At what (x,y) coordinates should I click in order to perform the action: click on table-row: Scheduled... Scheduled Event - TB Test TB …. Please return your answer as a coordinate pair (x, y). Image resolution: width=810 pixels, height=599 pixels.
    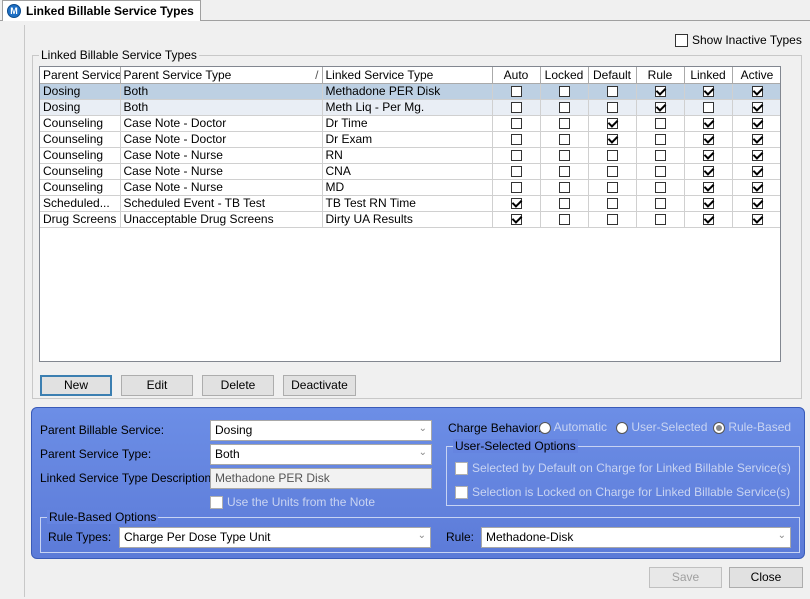
    Looking at the image, I should click on (410, 203).